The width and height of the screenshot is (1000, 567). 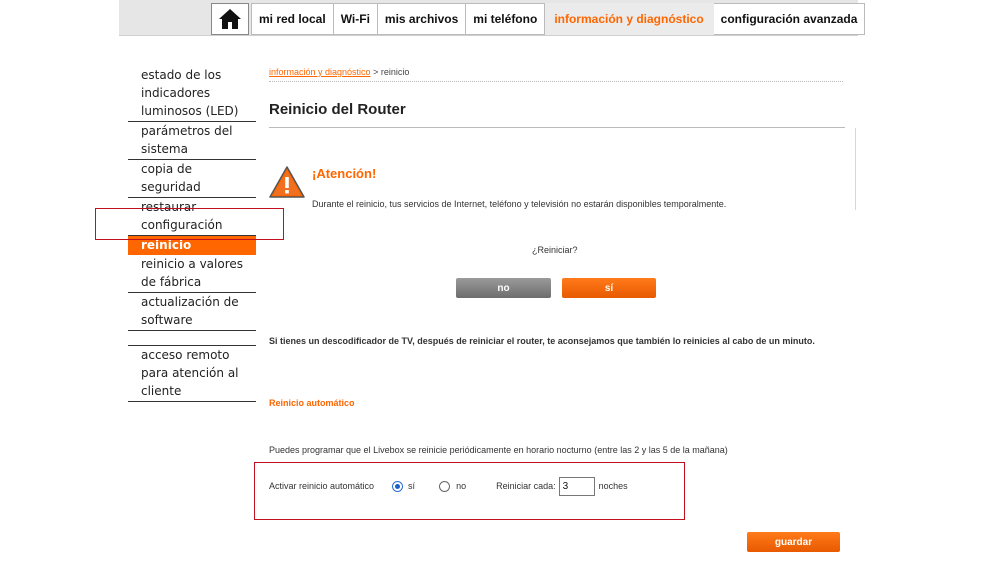 What do you see at coordinates (344, 173) in the screenshot?
I see `warning-title: ¡Atención!` at bounding box center [344, 173].